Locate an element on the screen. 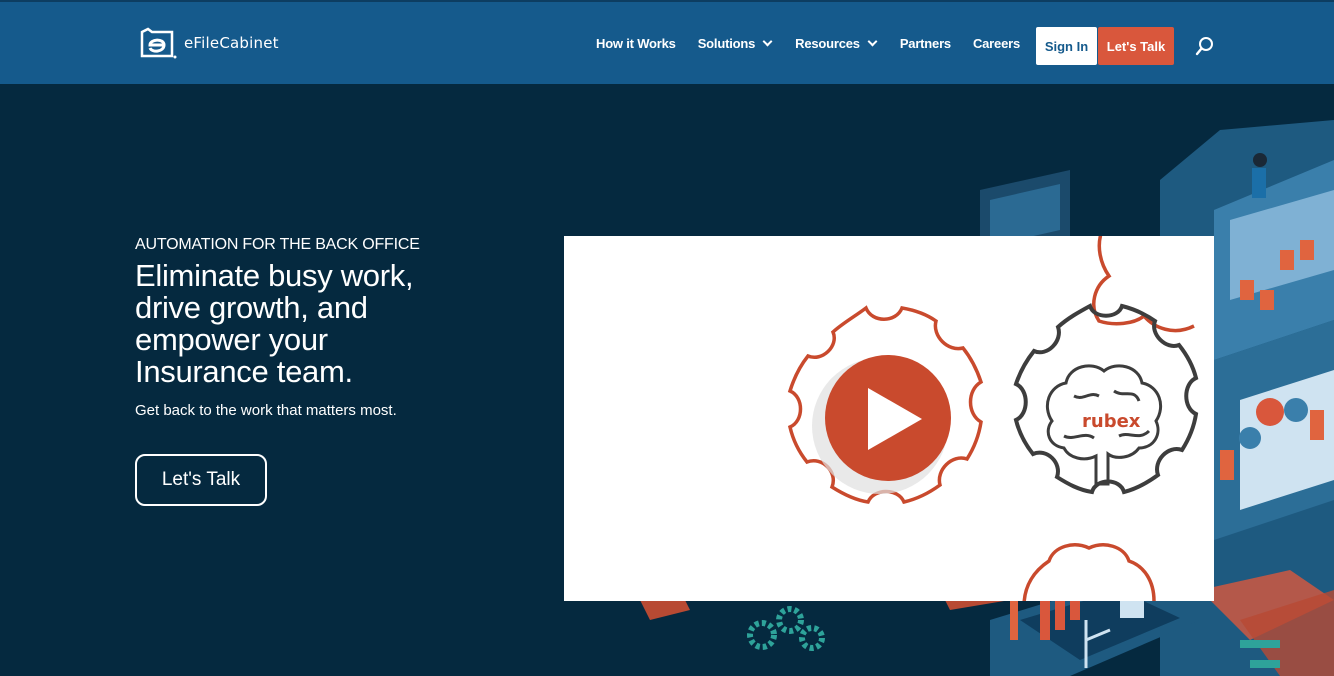  nav-how-it-works: How it Works is located at coordinates (636, 43).